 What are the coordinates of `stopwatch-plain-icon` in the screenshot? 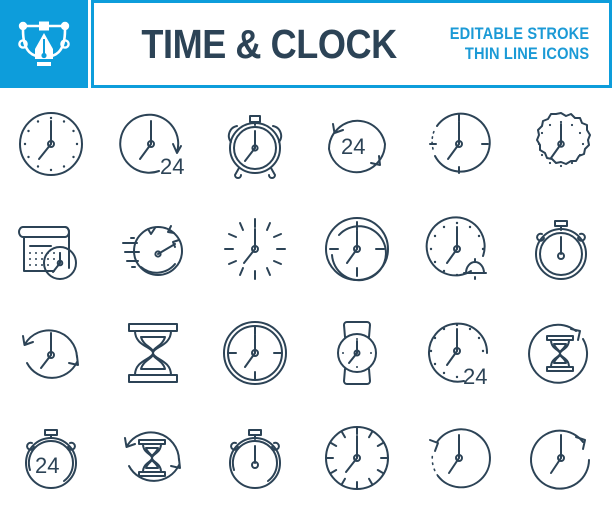 It's located at (255, 458).